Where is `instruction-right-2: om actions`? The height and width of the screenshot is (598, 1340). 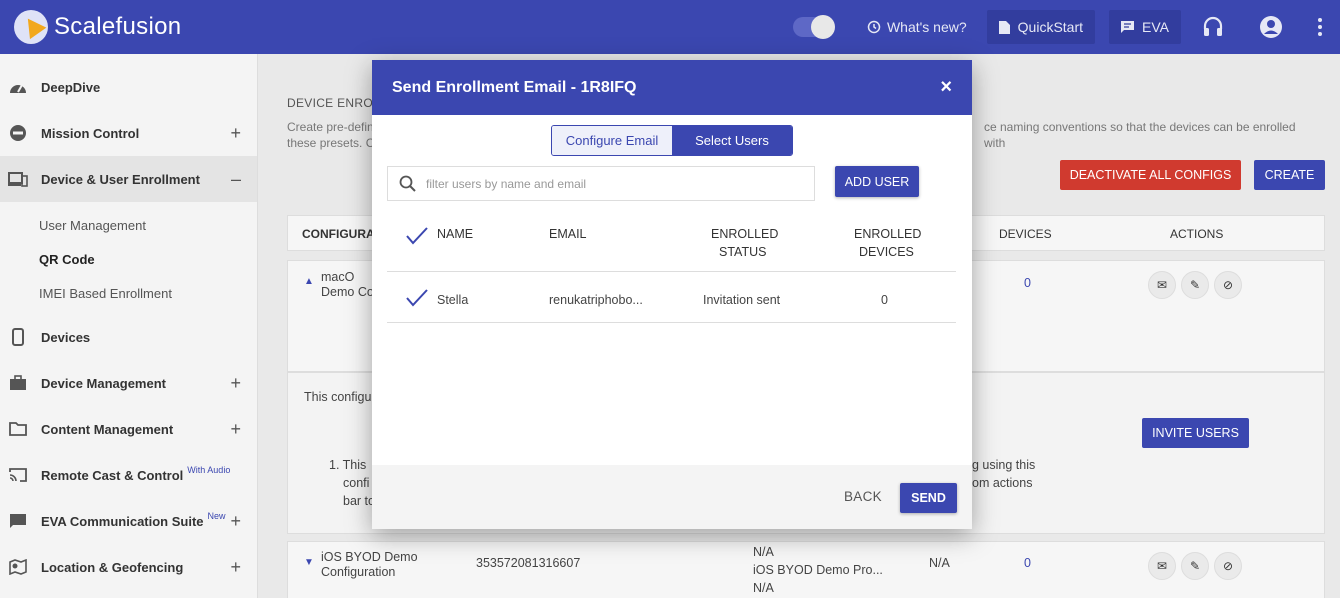 instruction-right-2: om actions is located at coordinates (1002, 483).